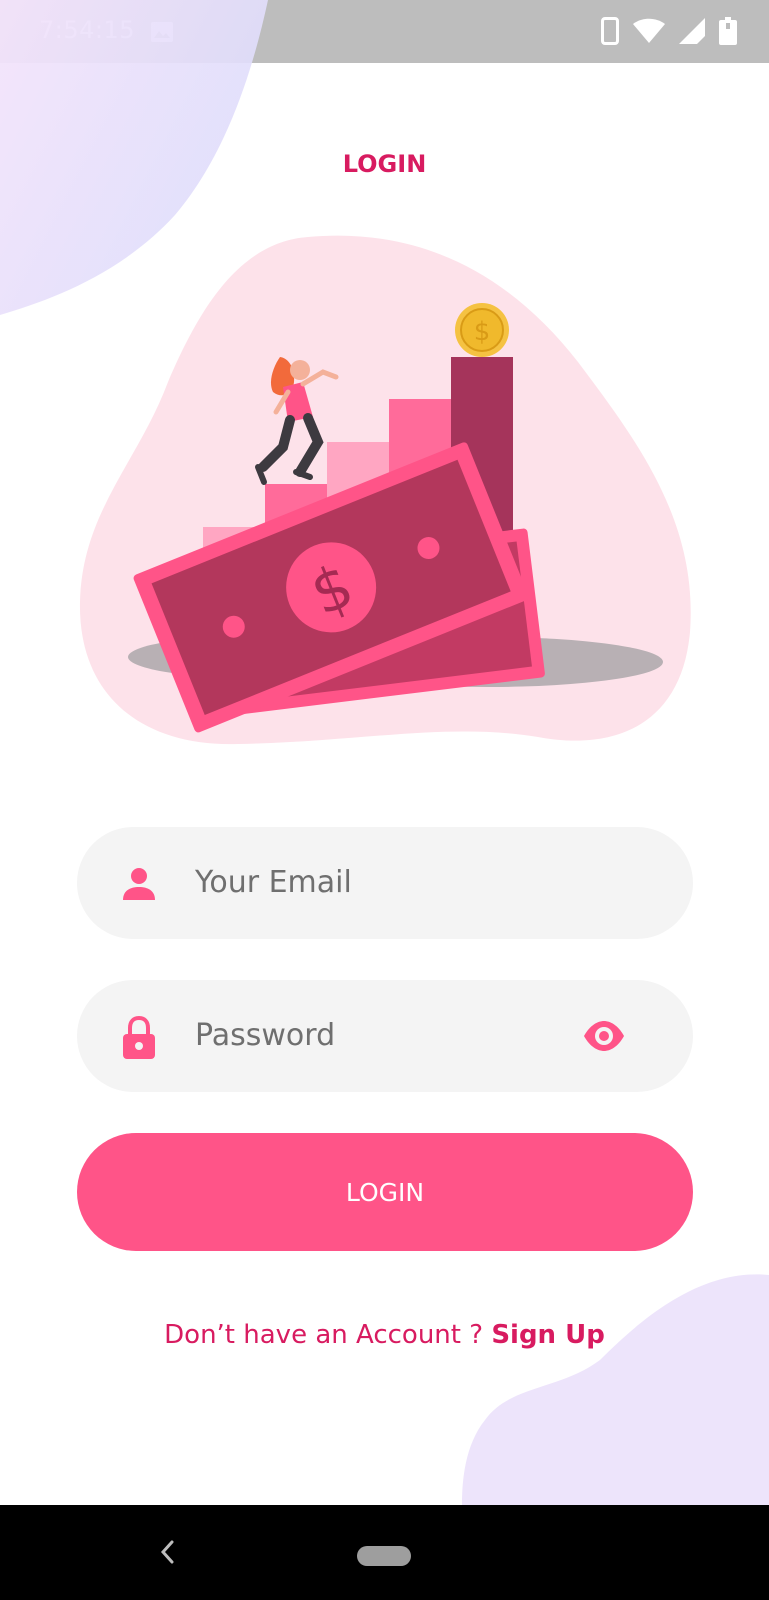 This screenshot has height=1600, width=769. Describe the element at coordinates (265, 1035) in the screenshot. I see `password-placeholder: Password` at that location.